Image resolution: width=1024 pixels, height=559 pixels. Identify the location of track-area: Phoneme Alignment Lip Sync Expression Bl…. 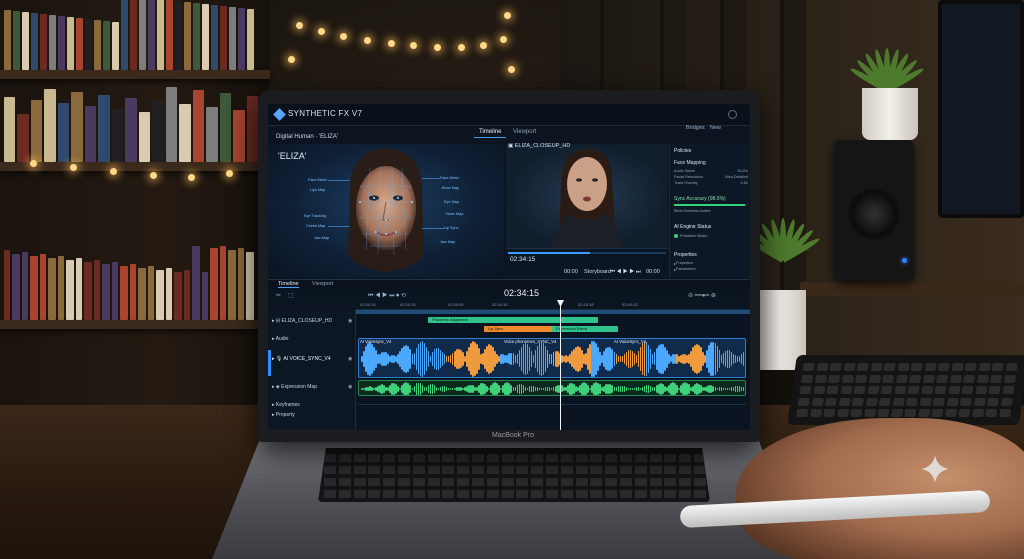
(553, 370).